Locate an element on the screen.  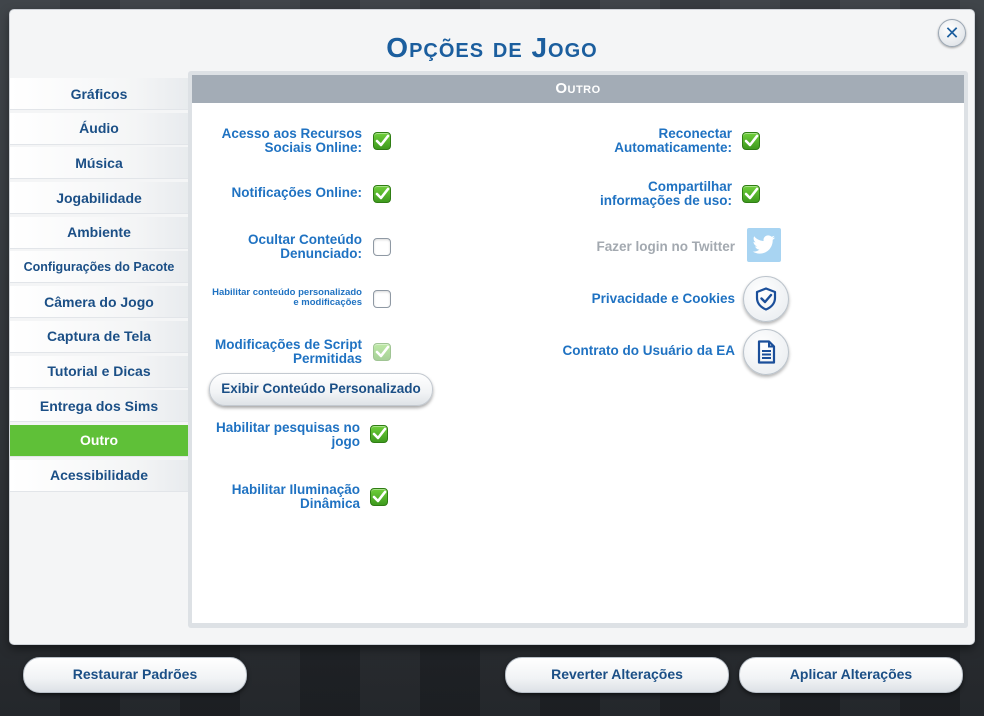
document-icon is located at coordinates (766, 352).